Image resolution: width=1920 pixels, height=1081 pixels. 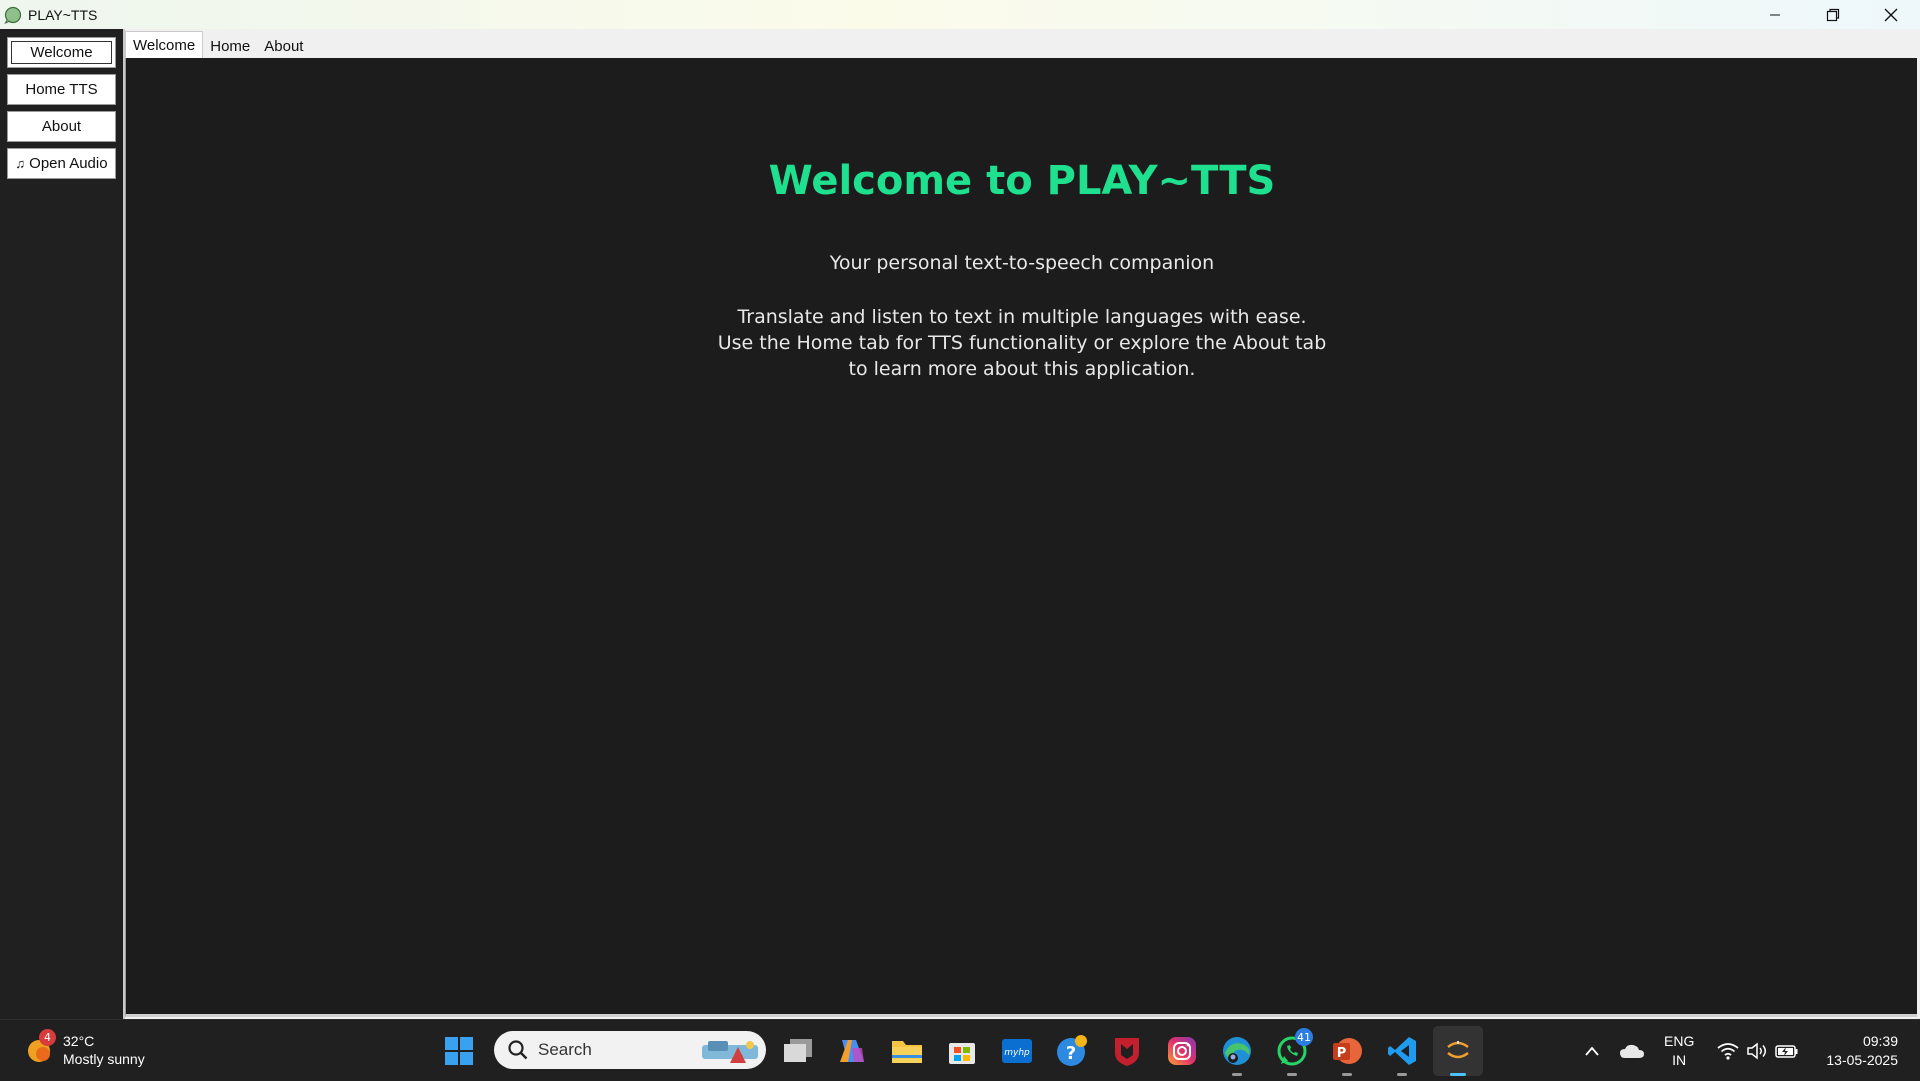 I want to click on tab-home-label: Home, so click(x=230, y=46).